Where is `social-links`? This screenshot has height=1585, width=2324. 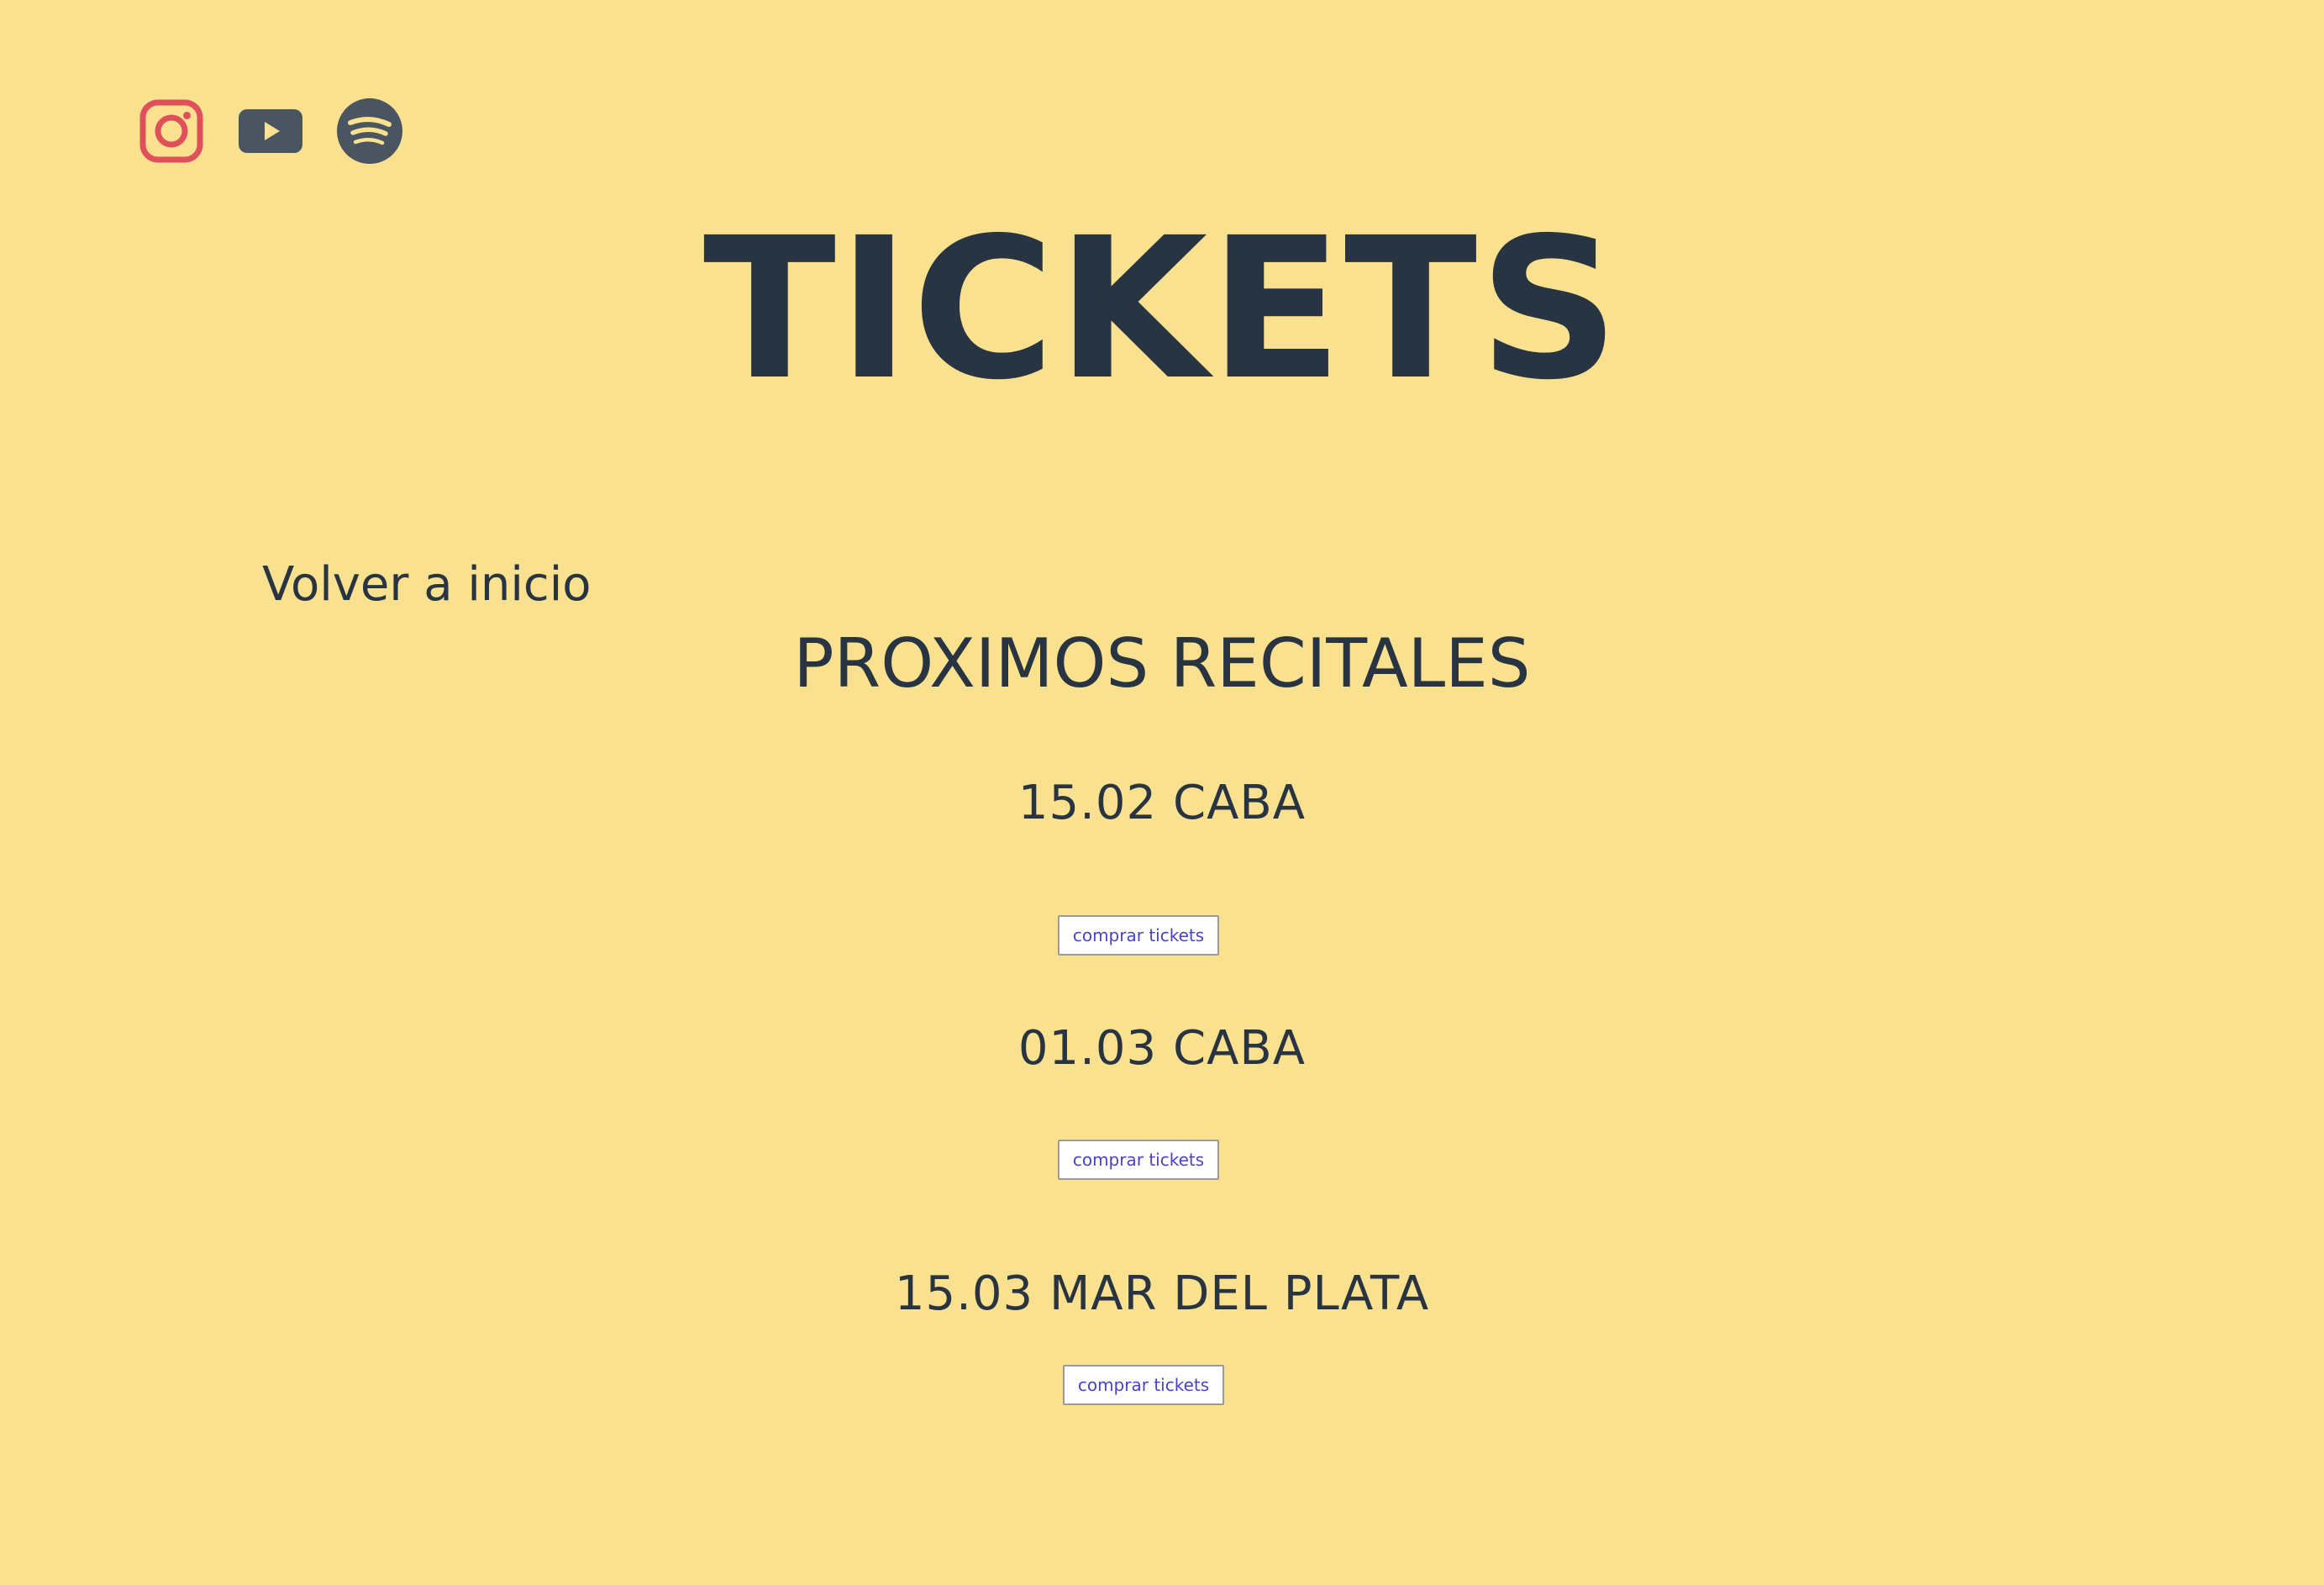 social-links is located at coordinates (270, 131).